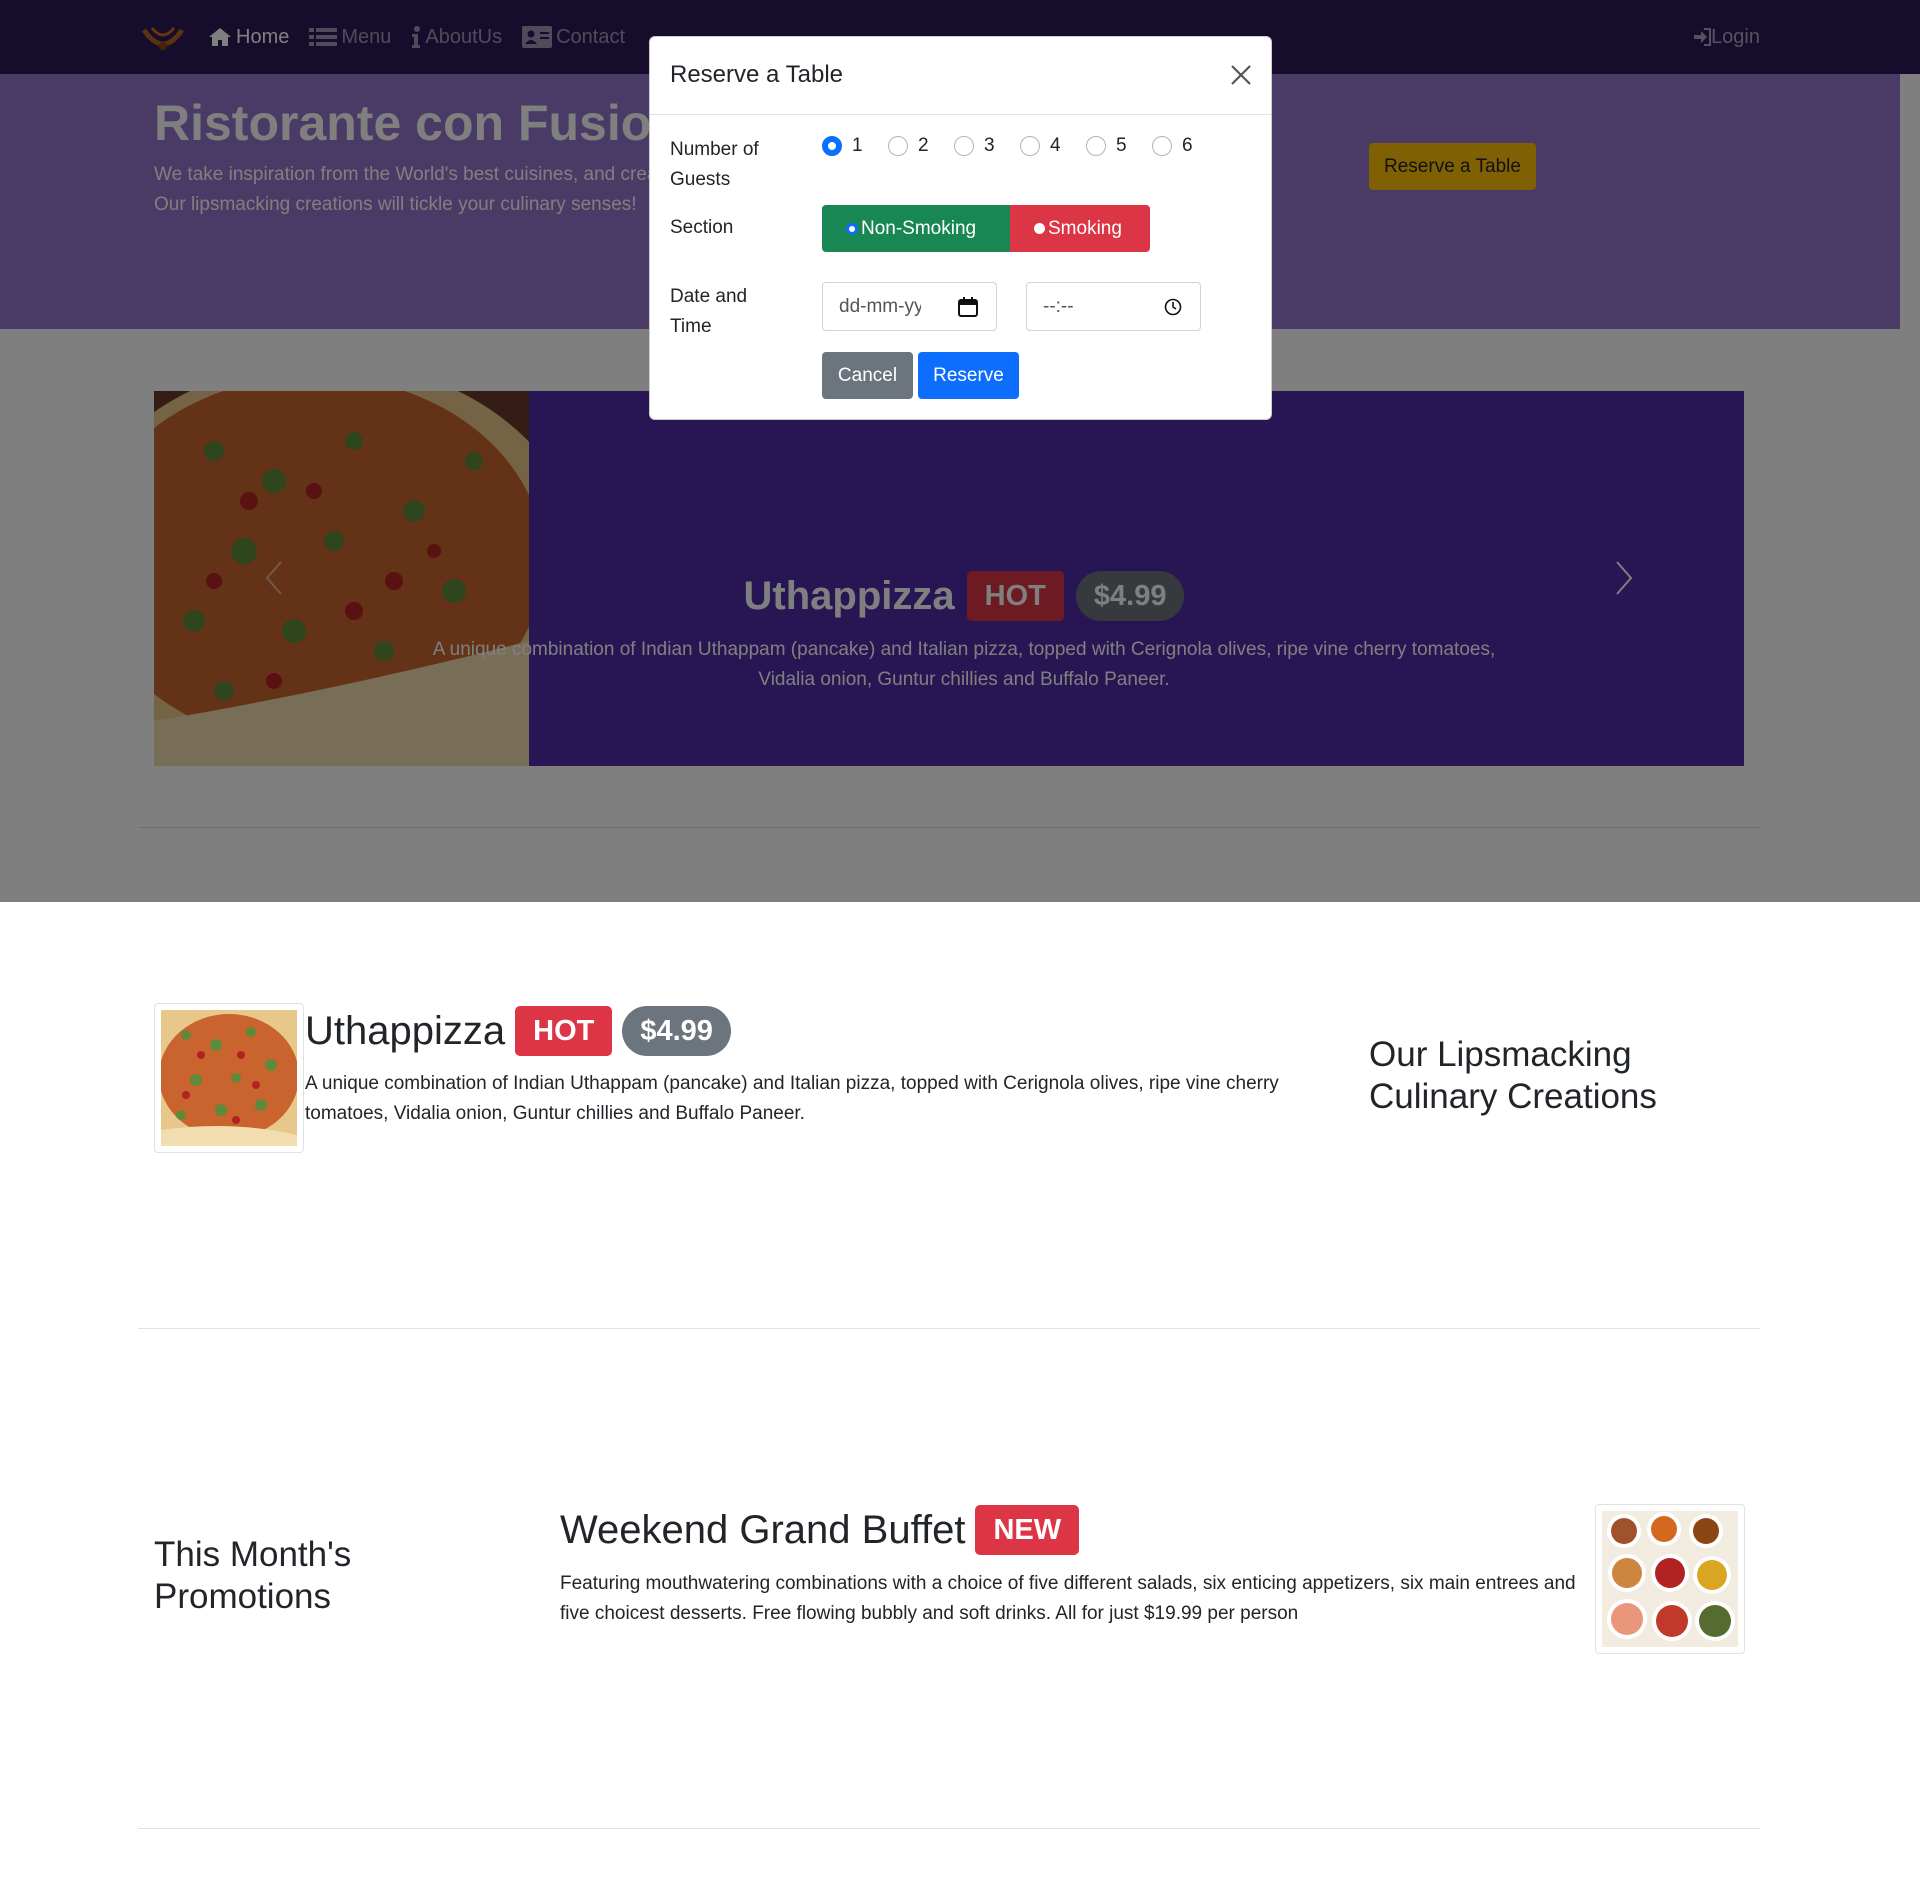 The width and height of the screenshot is (1920, 1902). What do you see at coordinates (1039, 228) in the screenshot?
I see `radio-unchecked-icon` at bounding box center [1039, 228].